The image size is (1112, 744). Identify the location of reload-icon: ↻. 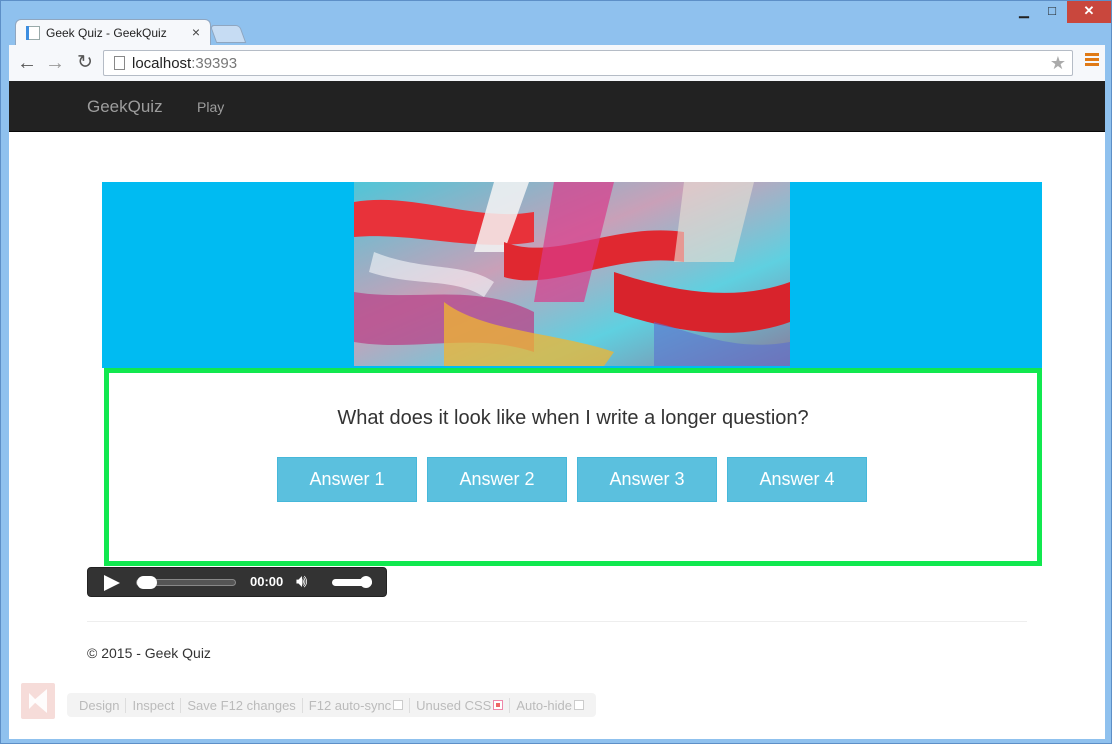
(85, 63).